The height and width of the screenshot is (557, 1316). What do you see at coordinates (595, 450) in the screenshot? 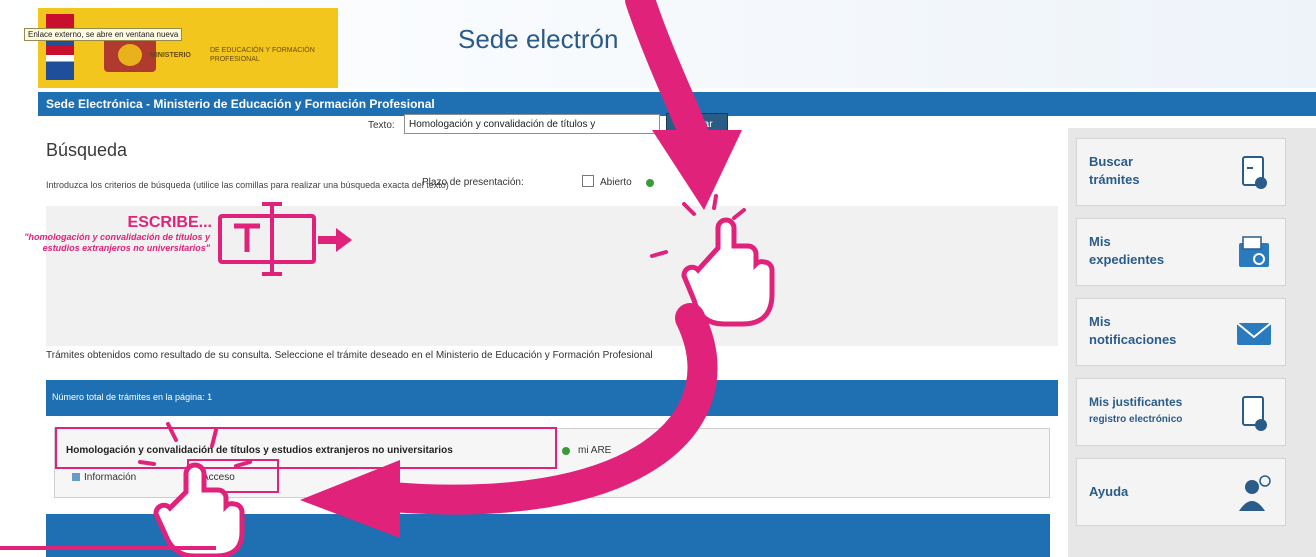
I see `result-code: mi ARE` at bounding box center [595, 450].